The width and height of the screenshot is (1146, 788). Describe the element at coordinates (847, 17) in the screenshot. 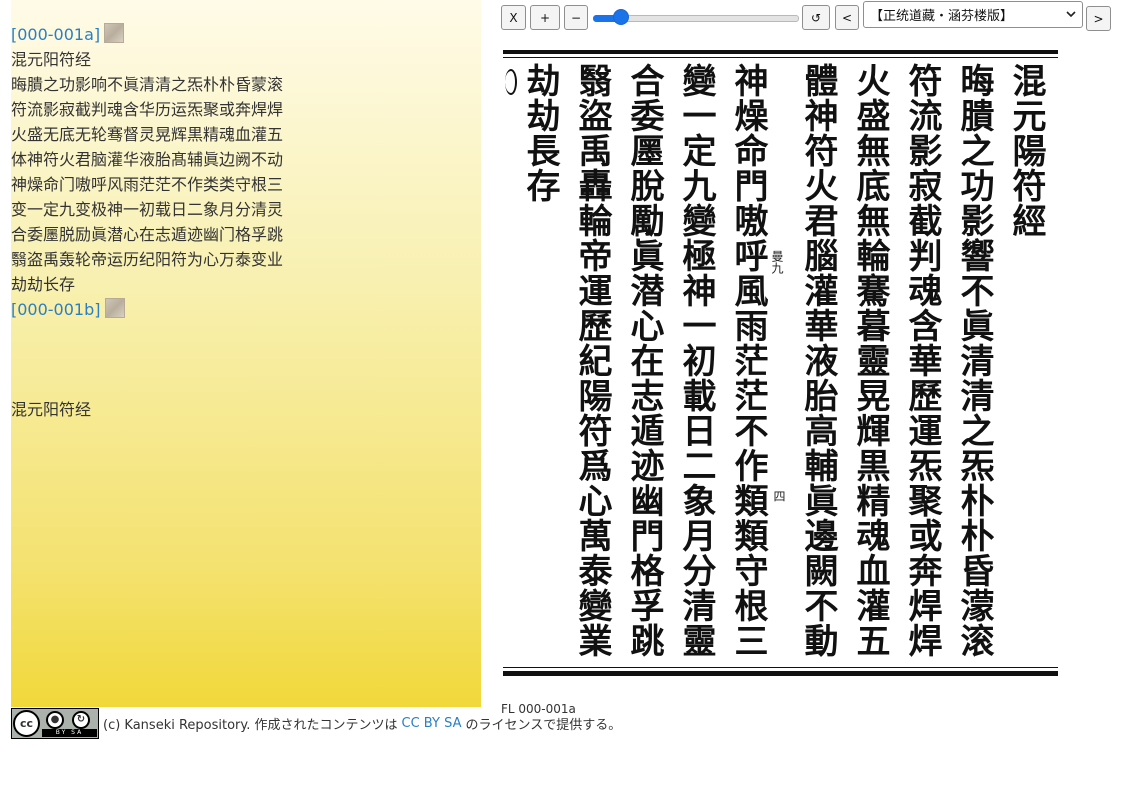

I see `previous-page-button: <` at that location.